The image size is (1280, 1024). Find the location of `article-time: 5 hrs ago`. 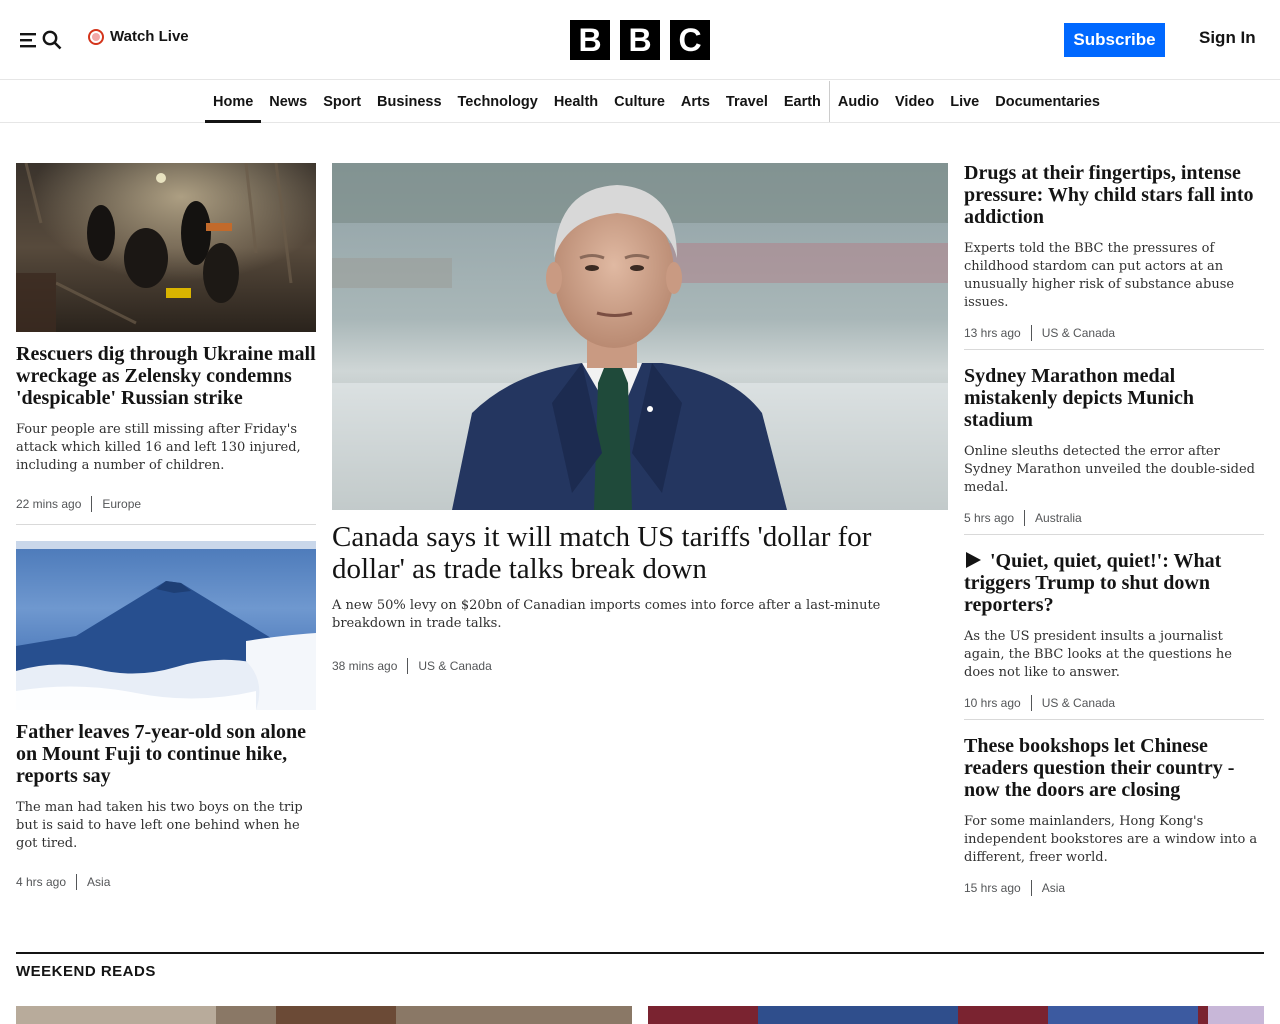

article-time: 5 hrs ago is located at coordinates (989, 518).